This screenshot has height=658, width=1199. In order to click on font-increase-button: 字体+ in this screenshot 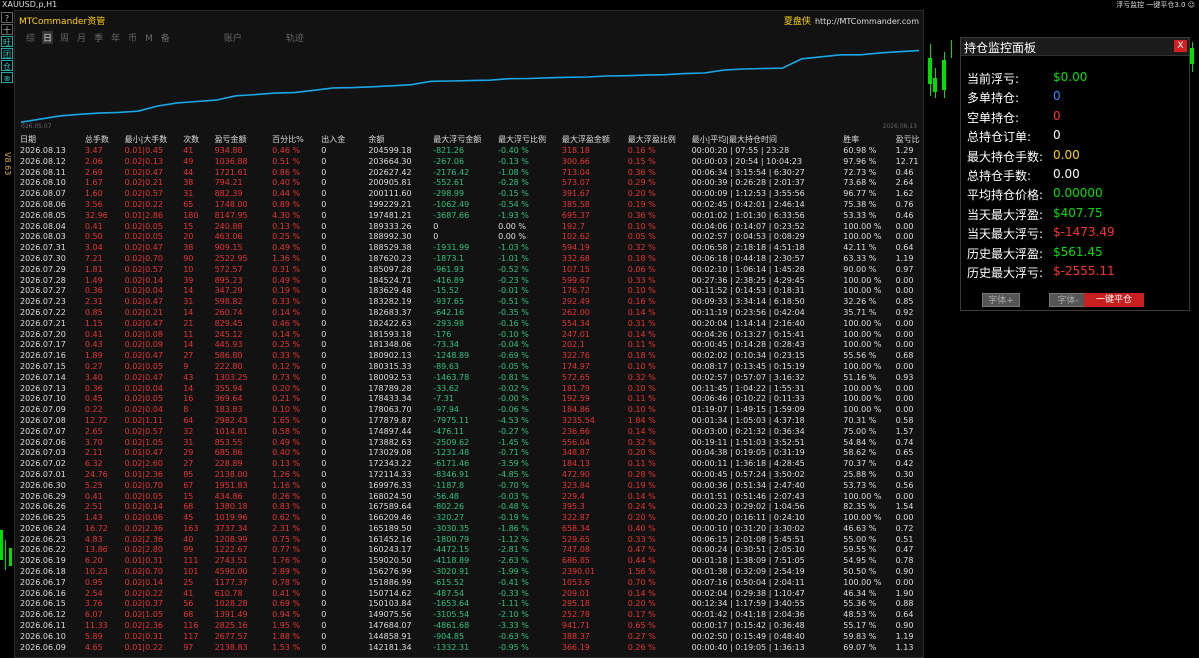, I will do `click(1001, 300)`.